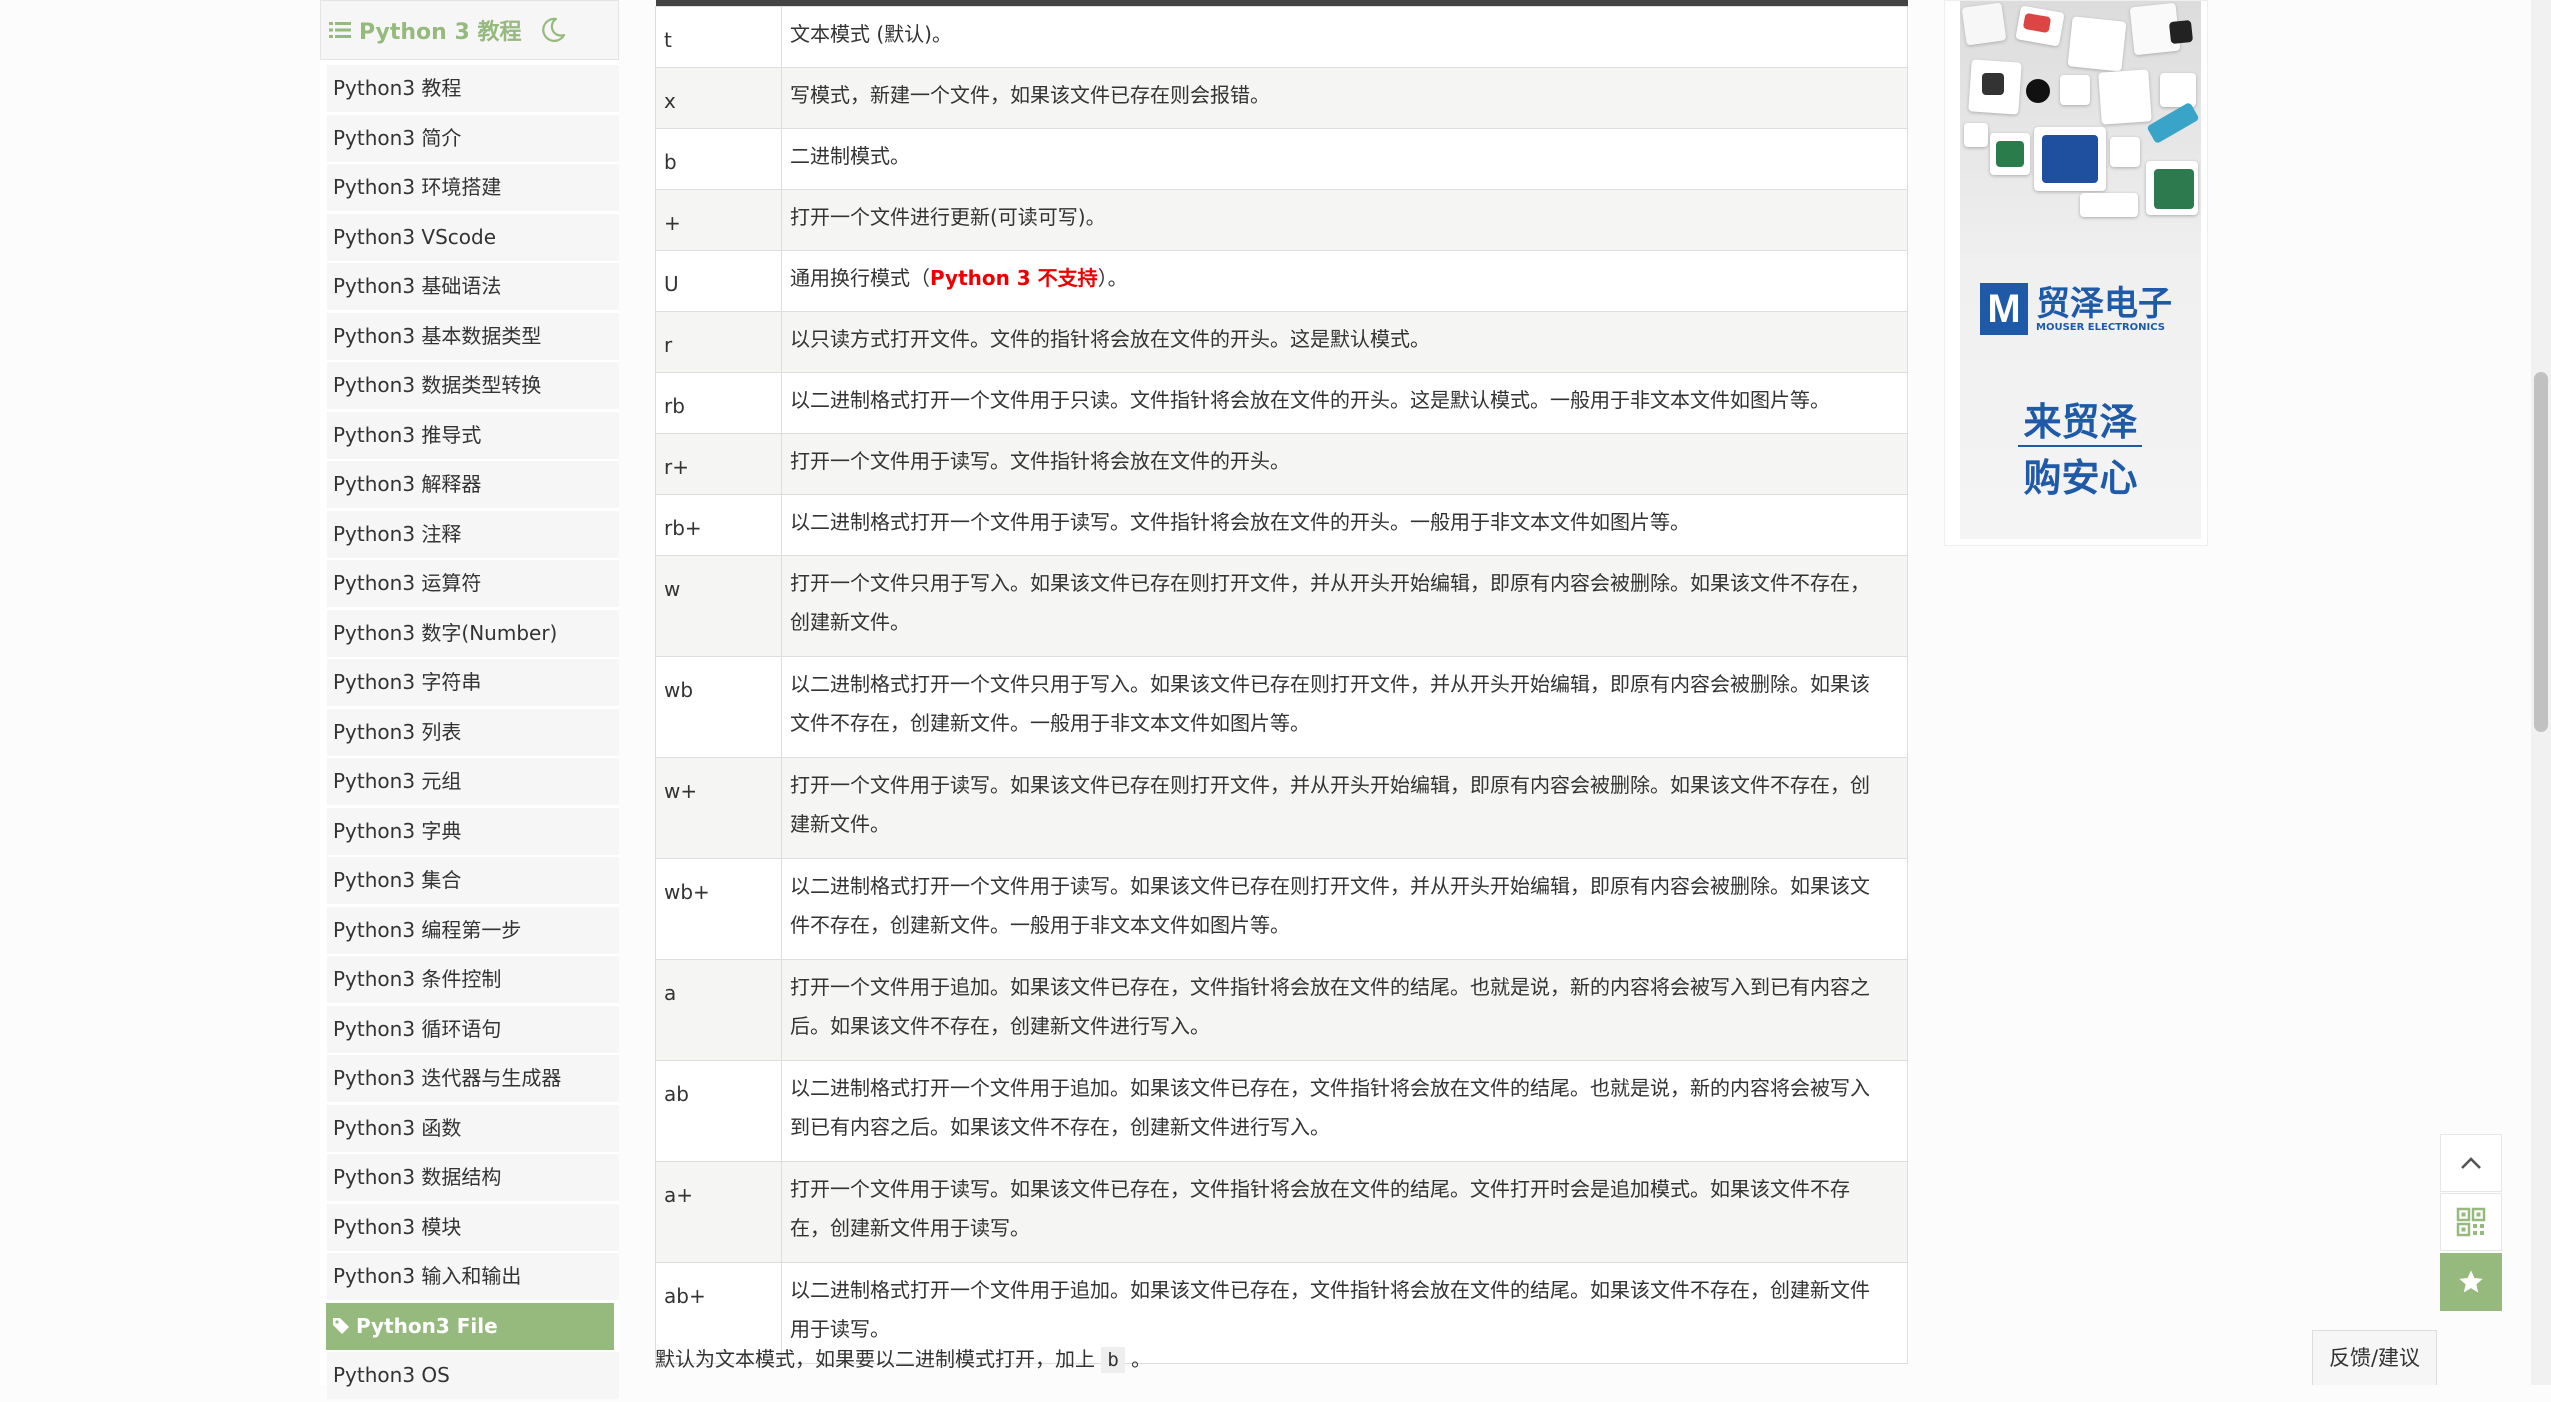 This screenshot has height=1402, width=2551. Describe the element at coordinates (473, 286) in the screenshot. I see `sidebar-item: Python3 基础语法` at that location.